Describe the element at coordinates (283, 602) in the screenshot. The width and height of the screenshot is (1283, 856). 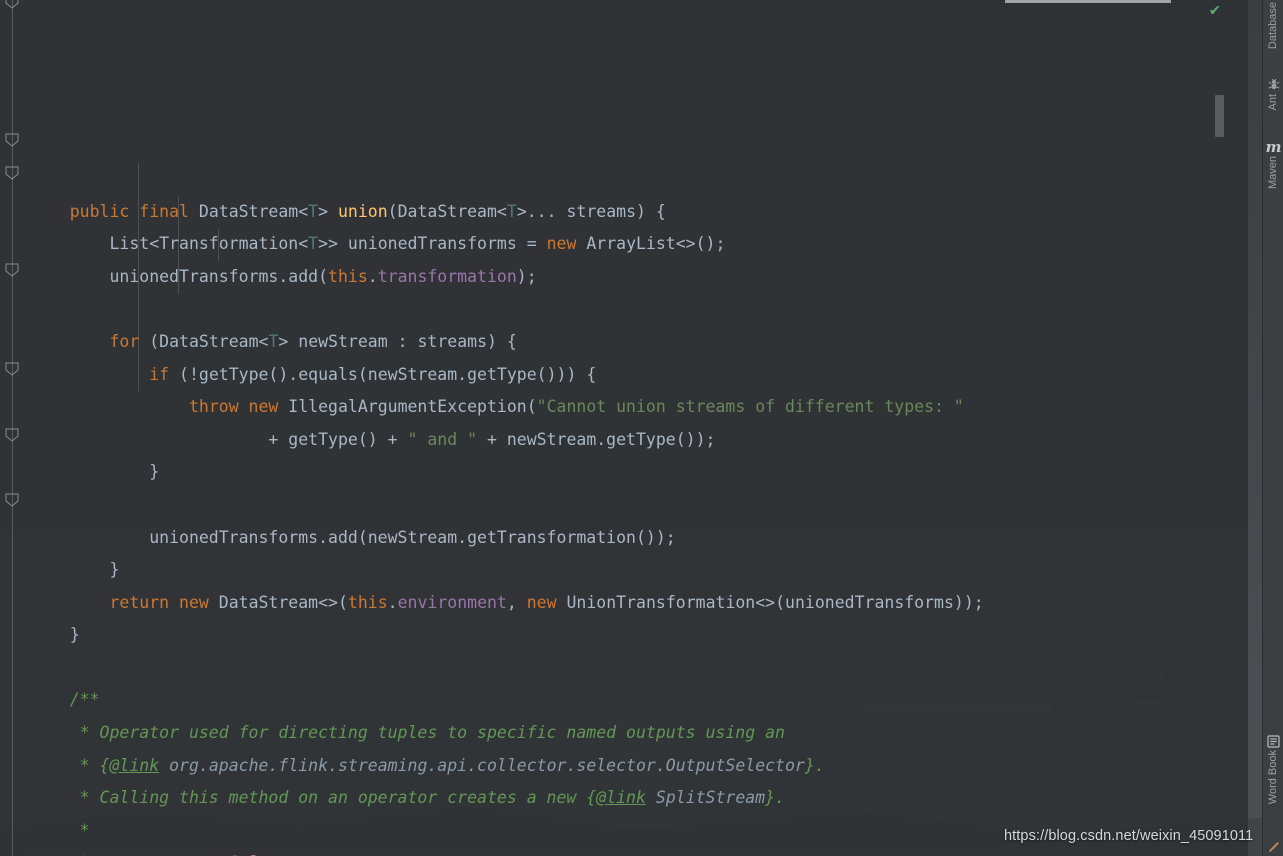
I see `code-token: DataStream<>(` at that location.